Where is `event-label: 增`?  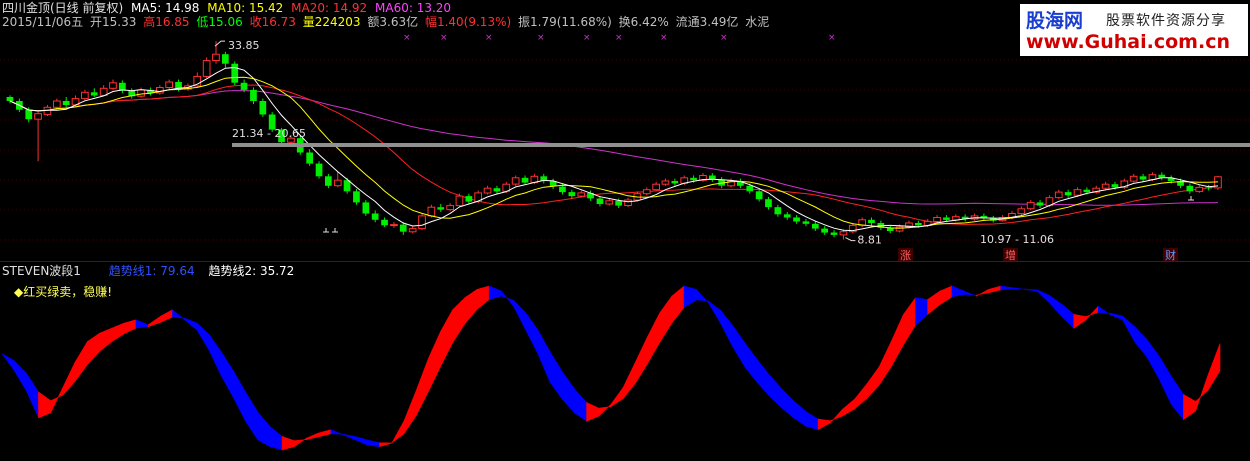 event-label: 增 is located at coordinates (1010, 255).